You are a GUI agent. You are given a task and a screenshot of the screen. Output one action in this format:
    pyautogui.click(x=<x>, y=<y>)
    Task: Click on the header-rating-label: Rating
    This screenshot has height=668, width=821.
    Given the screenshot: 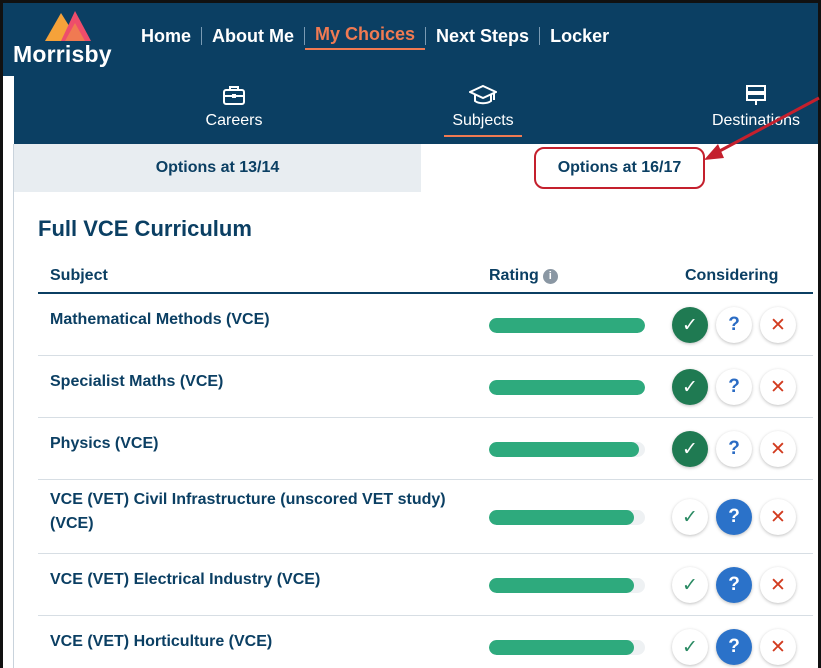 What is the action you would take?
    pyautogui.click(x=514, y=275)
    